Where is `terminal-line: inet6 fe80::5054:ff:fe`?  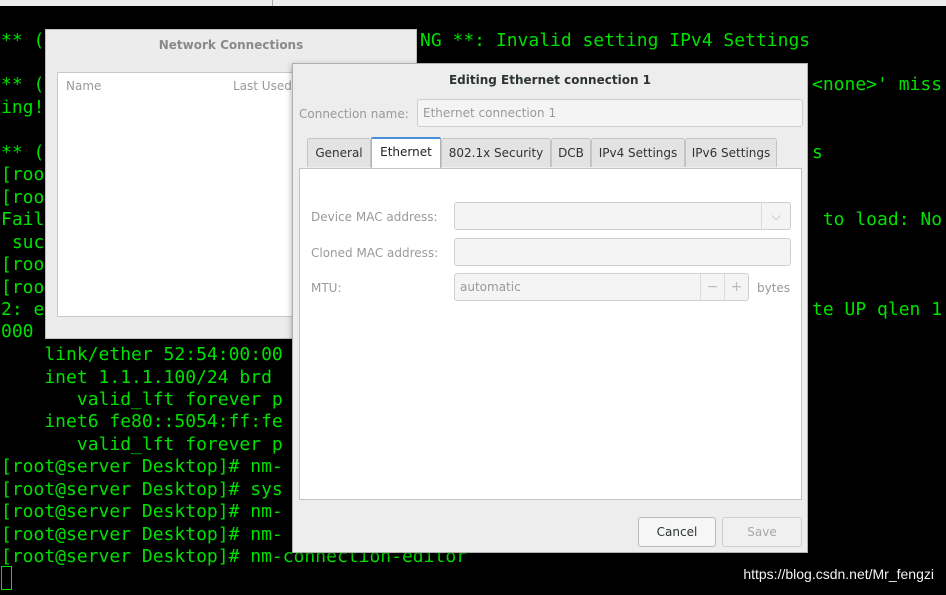
terminal-line: inet6 fe80::5054:ff:fe is located at coordinates (142, 421).